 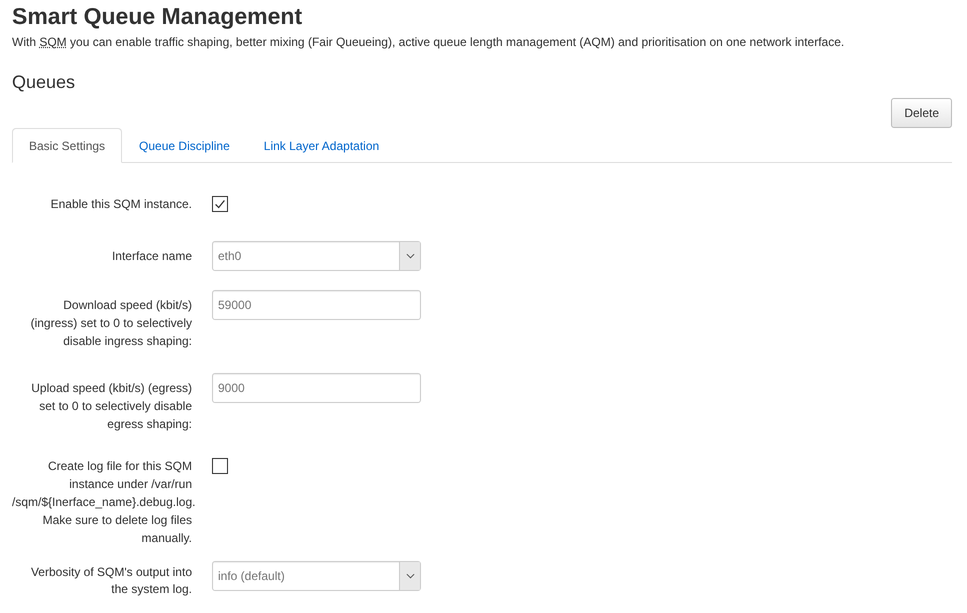 What do you see at coordinates (121, 204) in the screenshot?
I see `field-label: Enable this SQM instance.` at bounding box center [121, 204].